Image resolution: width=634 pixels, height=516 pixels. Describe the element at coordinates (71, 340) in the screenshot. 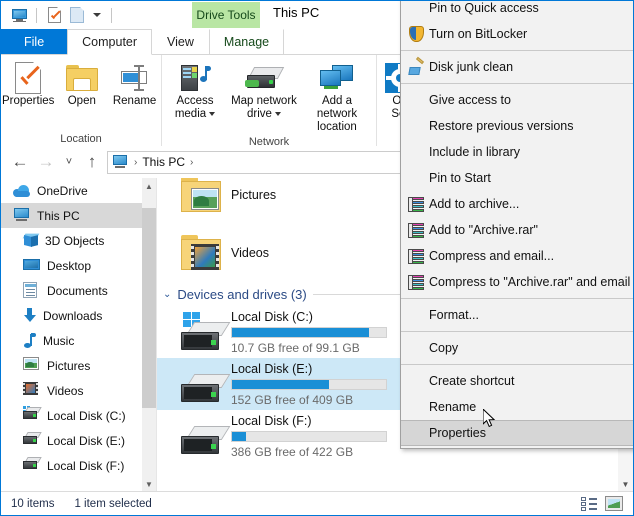

I see `sidebar-item-music: Music` at that location.